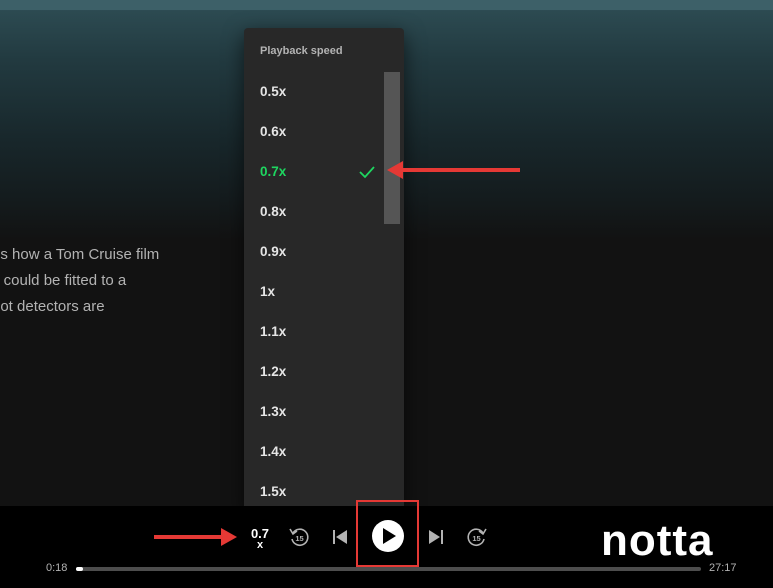 This screenshot has height=588, width=773. I want to click on progress-bar, so click(388, 569).